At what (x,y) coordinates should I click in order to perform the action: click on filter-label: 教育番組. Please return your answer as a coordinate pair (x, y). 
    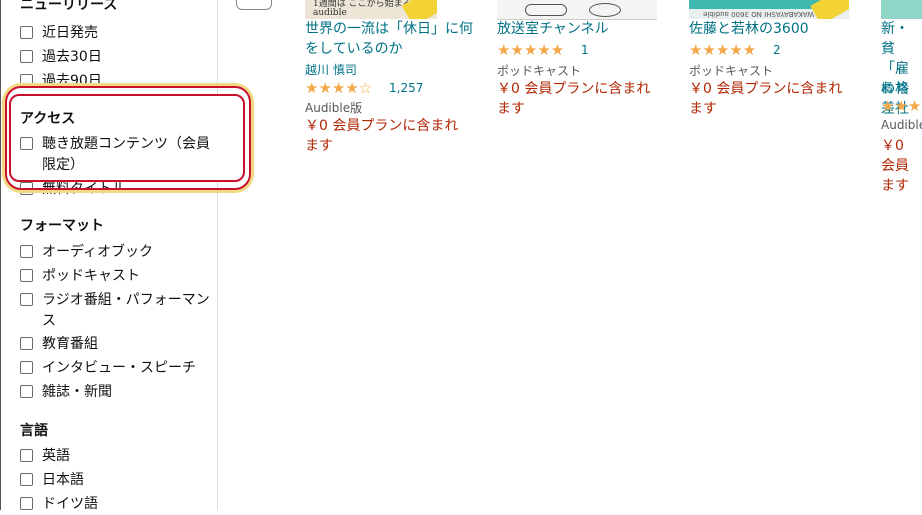
    Looking at the image, I should click on (70, 344).